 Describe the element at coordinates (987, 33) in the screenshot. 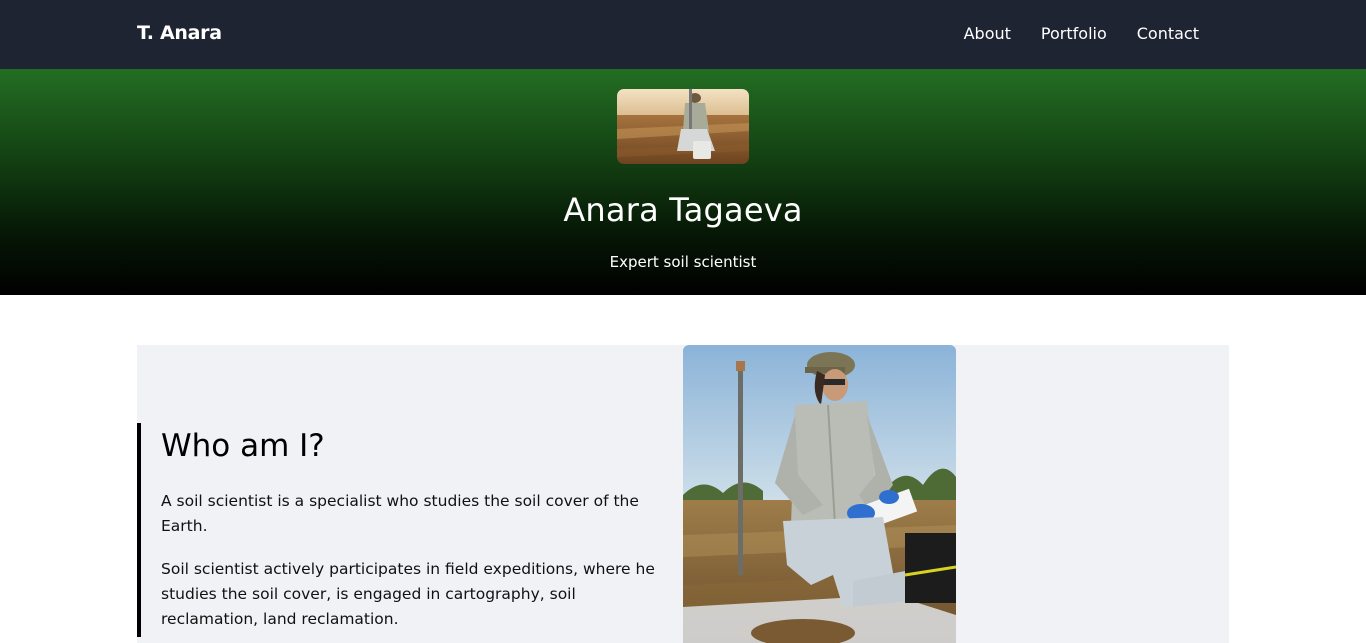

I see `nav-link-about: About` at that location.